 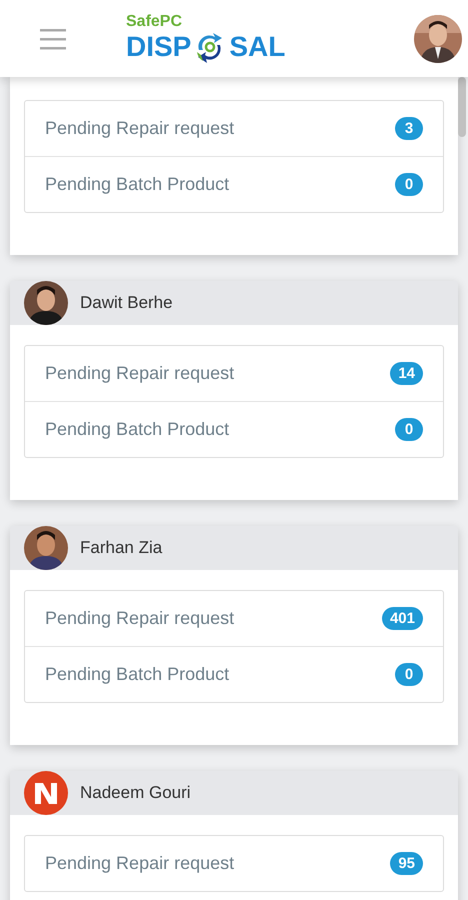 What do you see at coordinates (234, 128) in the screenshot?
I see `list-item: Pending Repair request 3` at bounding box center [234, 128].